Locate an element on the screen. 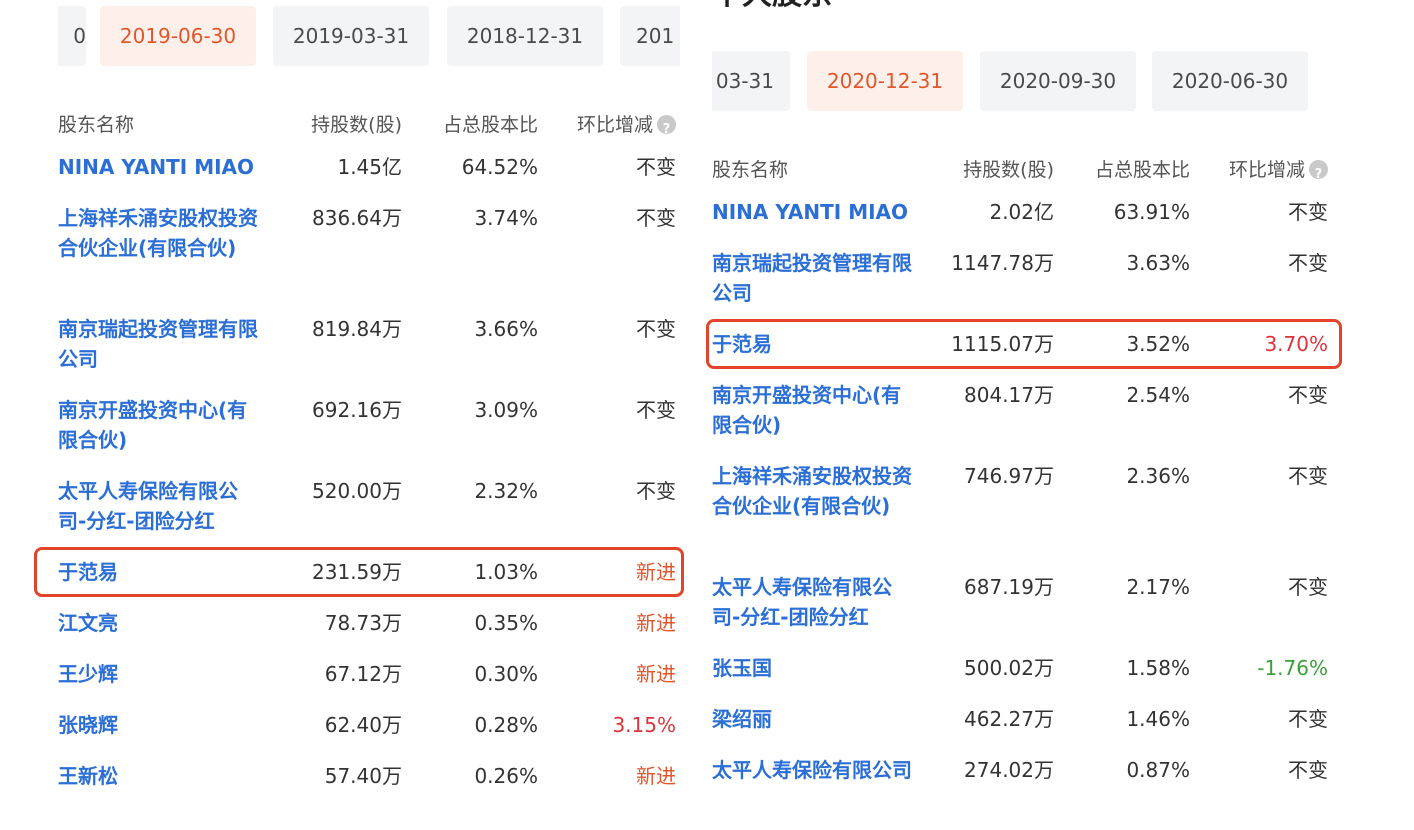  share-ratio: 1.58% is located at coordinates (1158, 668).